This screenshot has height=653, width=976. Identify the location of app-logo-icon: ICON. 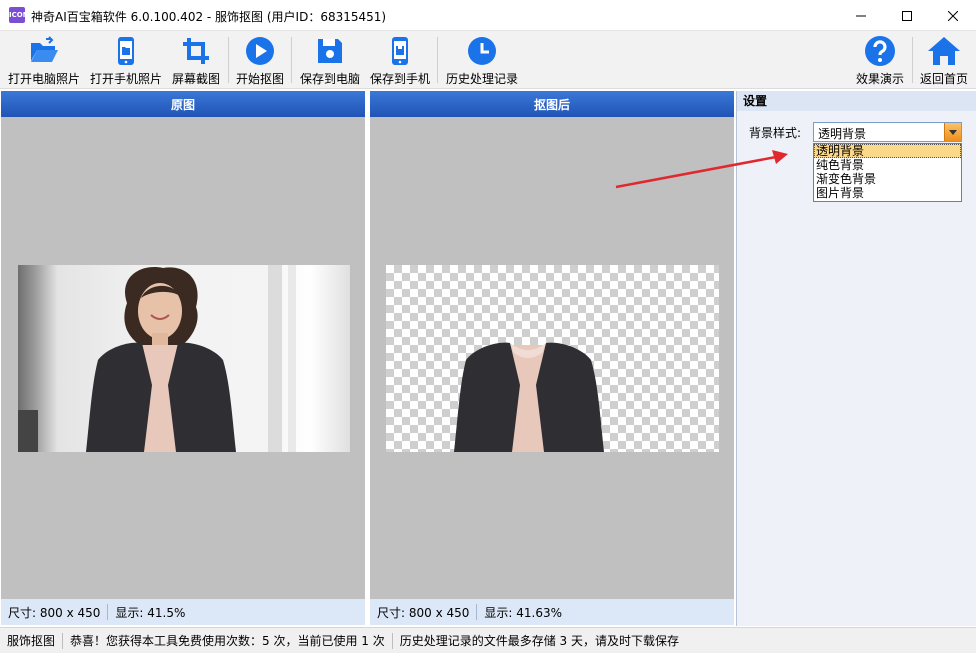
(19, 15).